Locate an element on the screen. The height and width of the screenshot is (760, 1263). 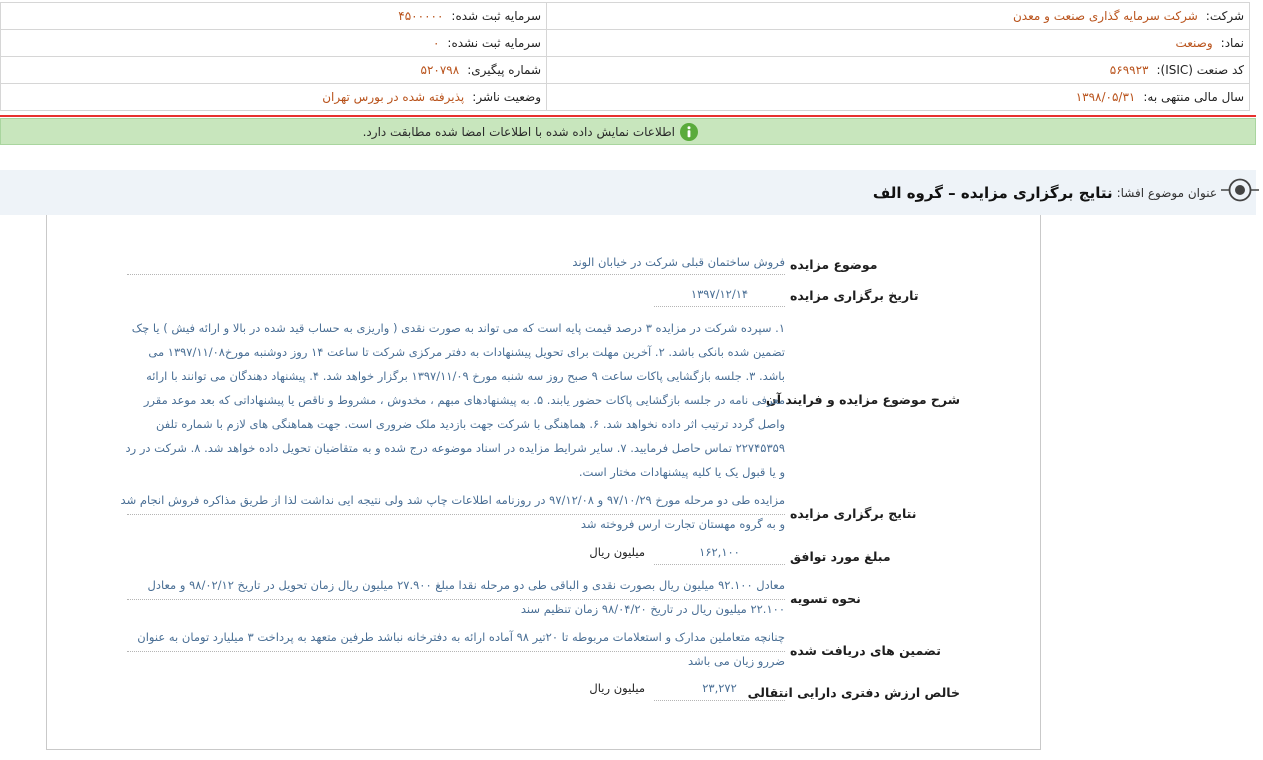
publisher-status-value: پذیرفته شده در بورس تهران is located at coordinates (393, 97).